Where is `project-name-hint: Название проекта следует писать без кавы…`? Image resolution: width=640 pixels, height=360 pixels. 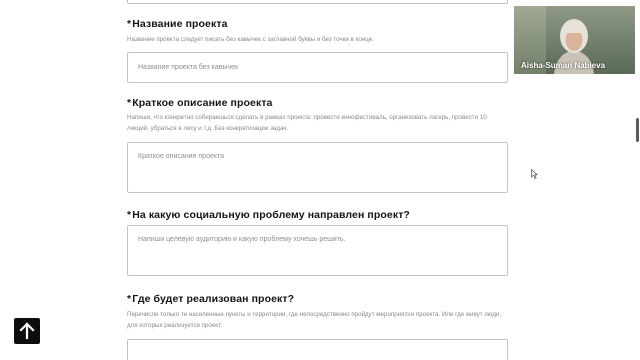 project-name-hint: Название проекта следует писать без кавы… is located at coordinates (250, 39).